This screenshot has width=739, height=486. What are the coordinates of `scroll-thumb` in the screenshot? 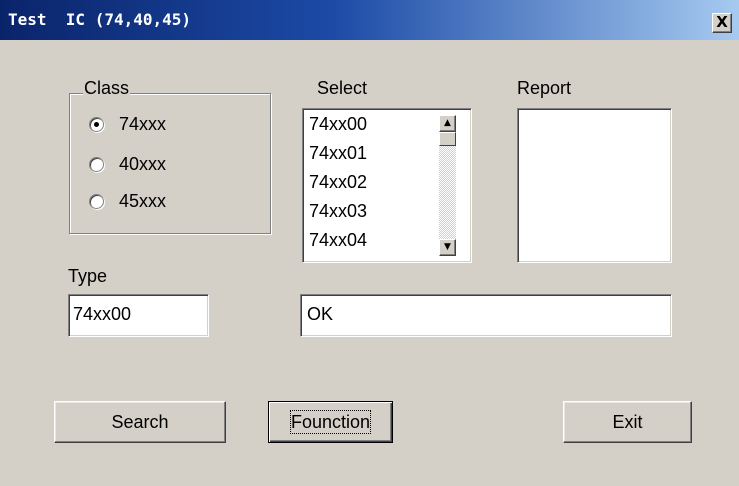 It's located at (447, 139).